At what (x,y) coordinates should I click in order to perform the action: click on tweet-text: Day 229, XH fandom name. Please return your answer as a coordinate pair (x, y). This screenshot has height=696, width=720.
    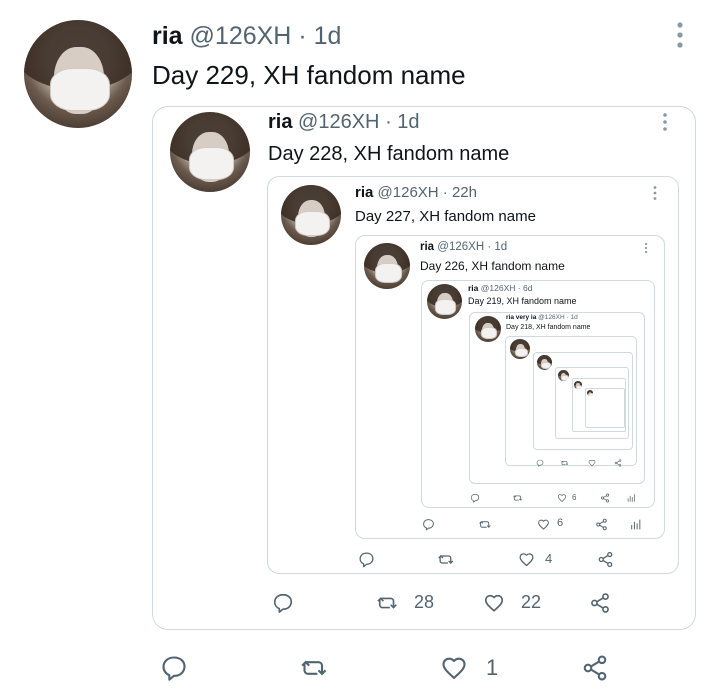
    Looking at the image, I should click on (309, 75).